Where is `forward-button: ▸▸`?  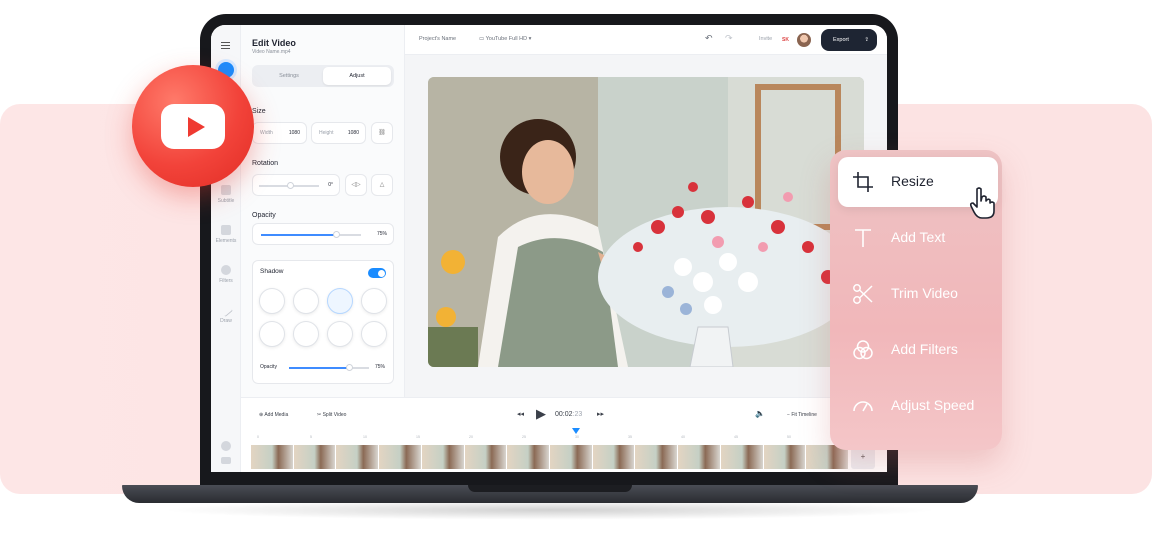 forward-button: ▸▸ is located at coordinates (600, 414).